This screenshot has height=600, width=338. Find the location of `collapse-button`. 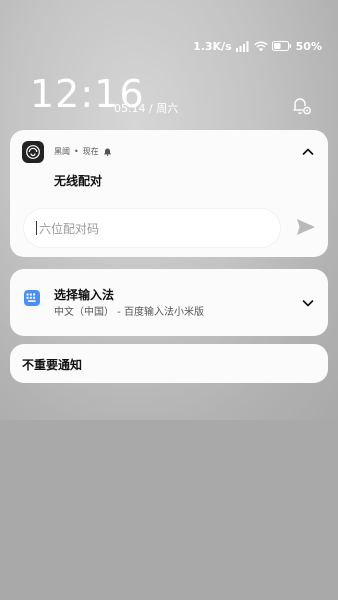

collapse-button is located at coordinates (308, 152).